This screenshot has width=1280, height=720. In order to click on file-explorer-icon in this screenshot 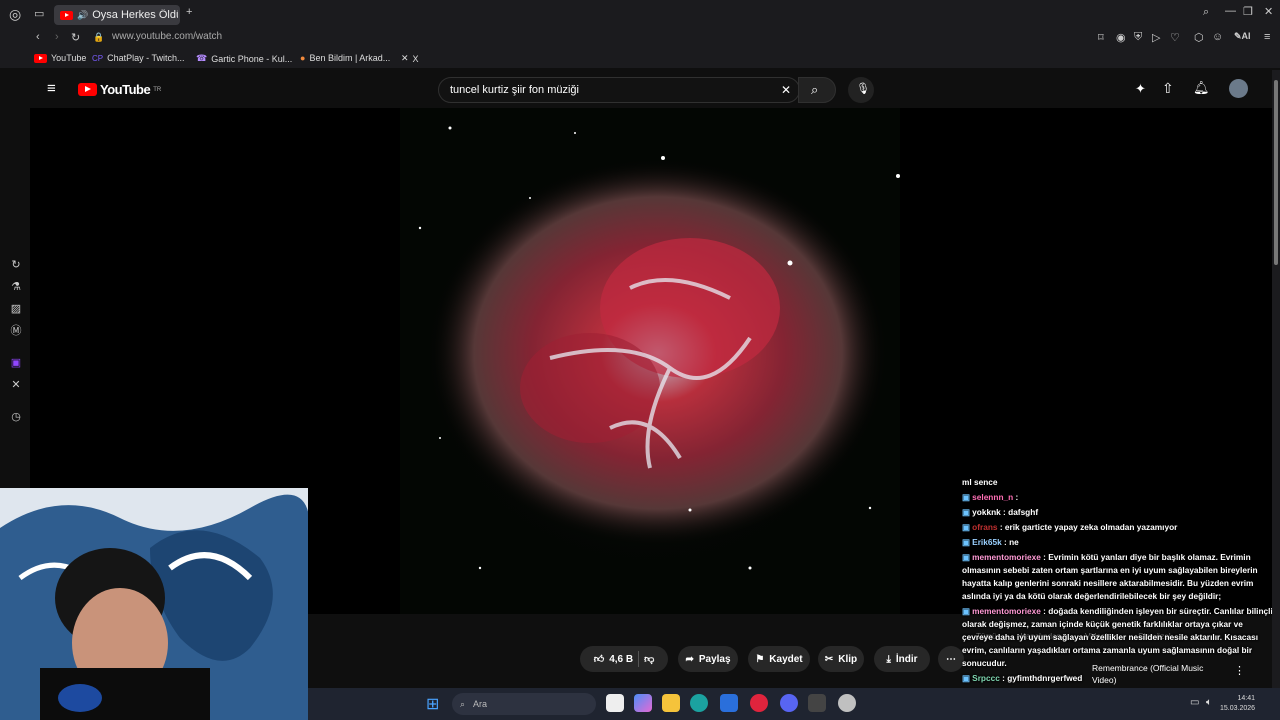, I will do `click(671, 703)`.